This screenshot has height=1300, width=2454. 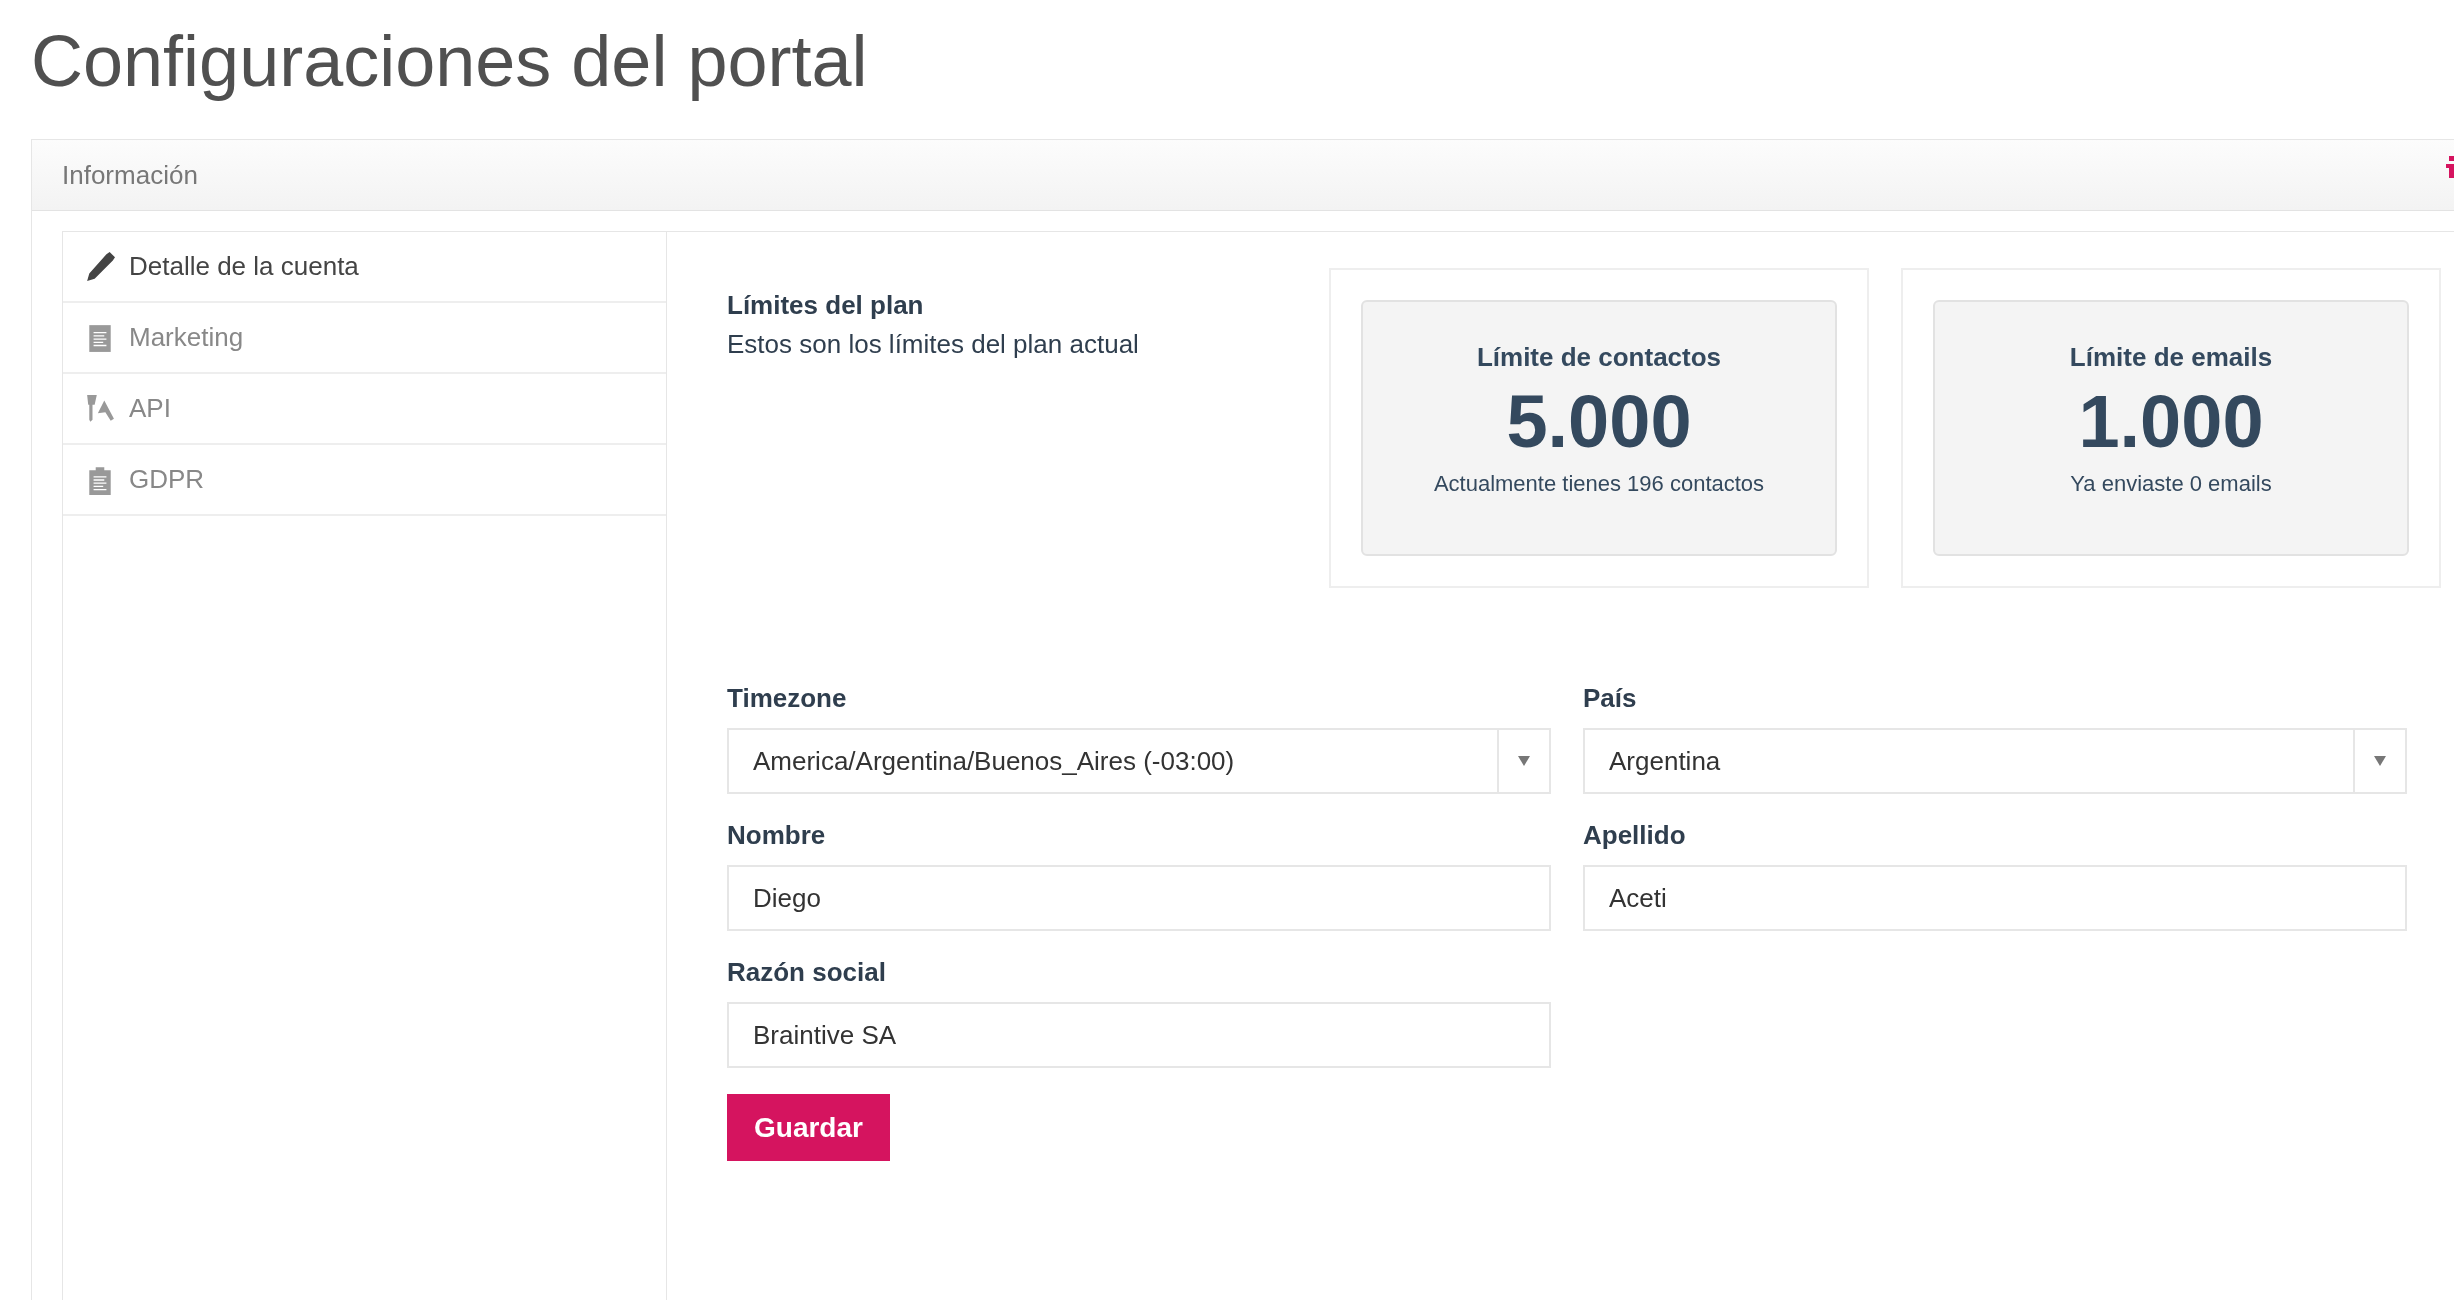 I want to click on sidebar-item: API, so click(x=364, y=410).